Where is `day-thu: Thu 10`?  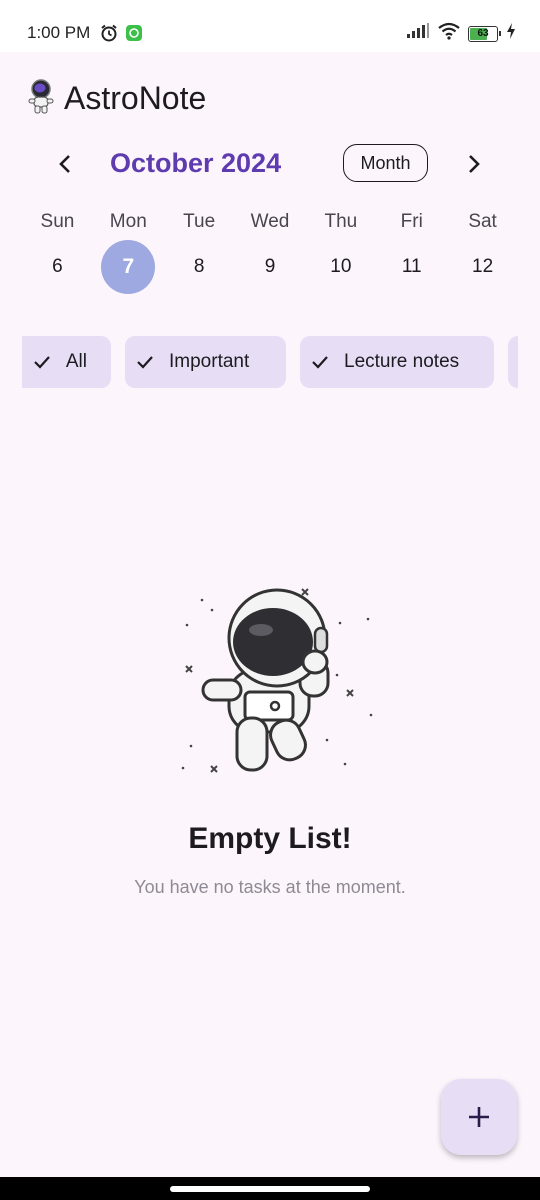 day-thu: Thu 10 is located at coordinates (340, 251).